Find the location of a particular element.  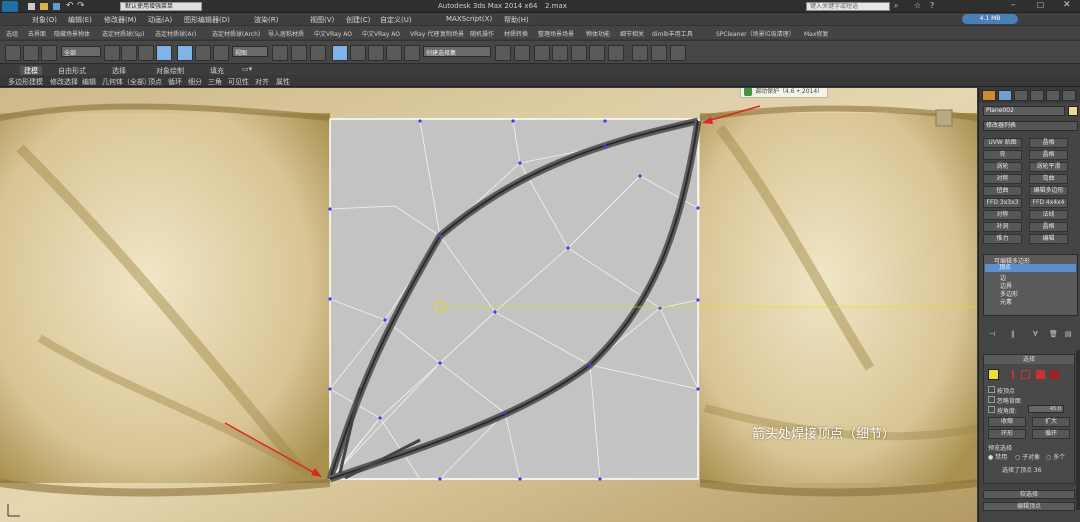

show-end-result-icon: ‖ is located at coordinates (1013, 334).